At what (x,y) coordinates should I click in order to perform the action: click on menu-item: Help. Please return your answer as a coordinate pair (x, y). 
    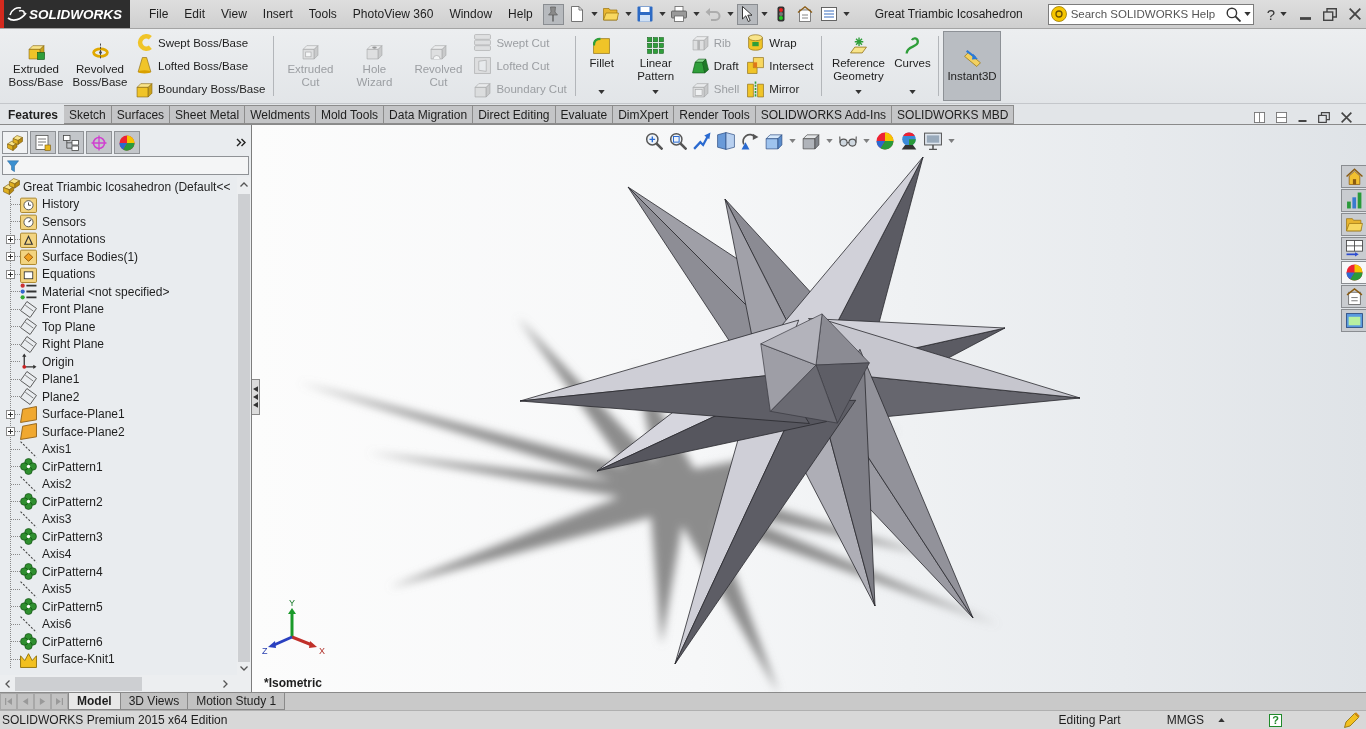
    Looking at the image, I should click on (520, 14).